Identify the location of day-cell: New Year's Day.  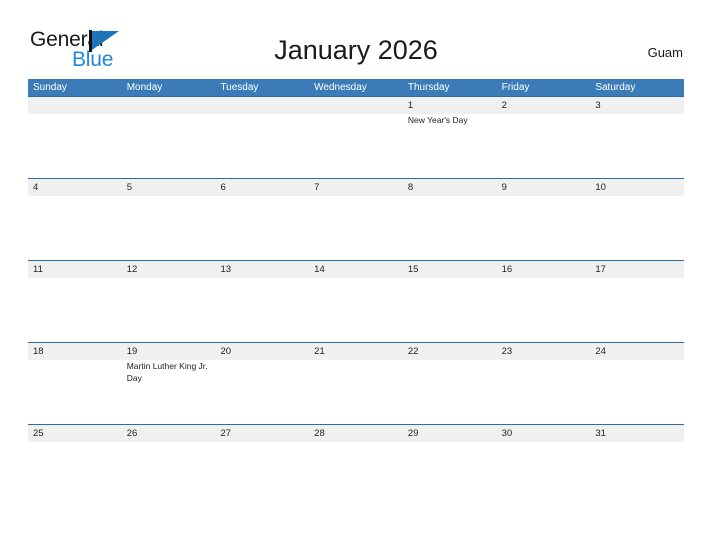
(450, 146).